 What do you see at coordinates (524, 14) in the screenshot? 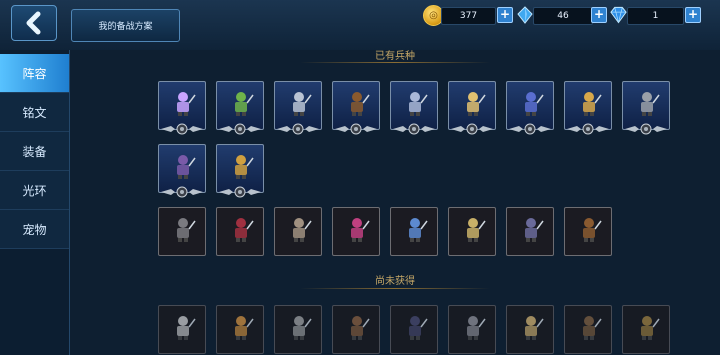
I see `blue-crystal-icon` at bounding box center [524, 14].